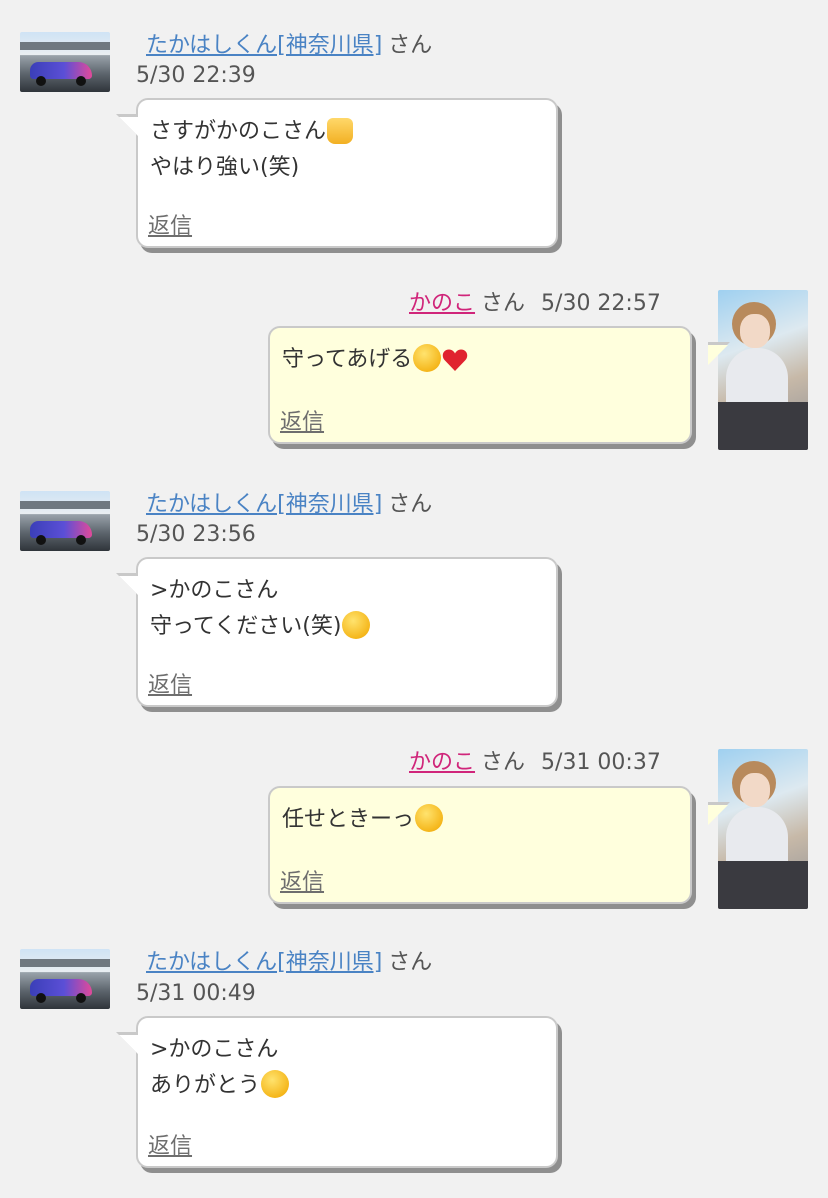 This screenshot has height=1198, width=828. I want to click on message-bubble: 守ってあげる 返信, so click(499, 385).